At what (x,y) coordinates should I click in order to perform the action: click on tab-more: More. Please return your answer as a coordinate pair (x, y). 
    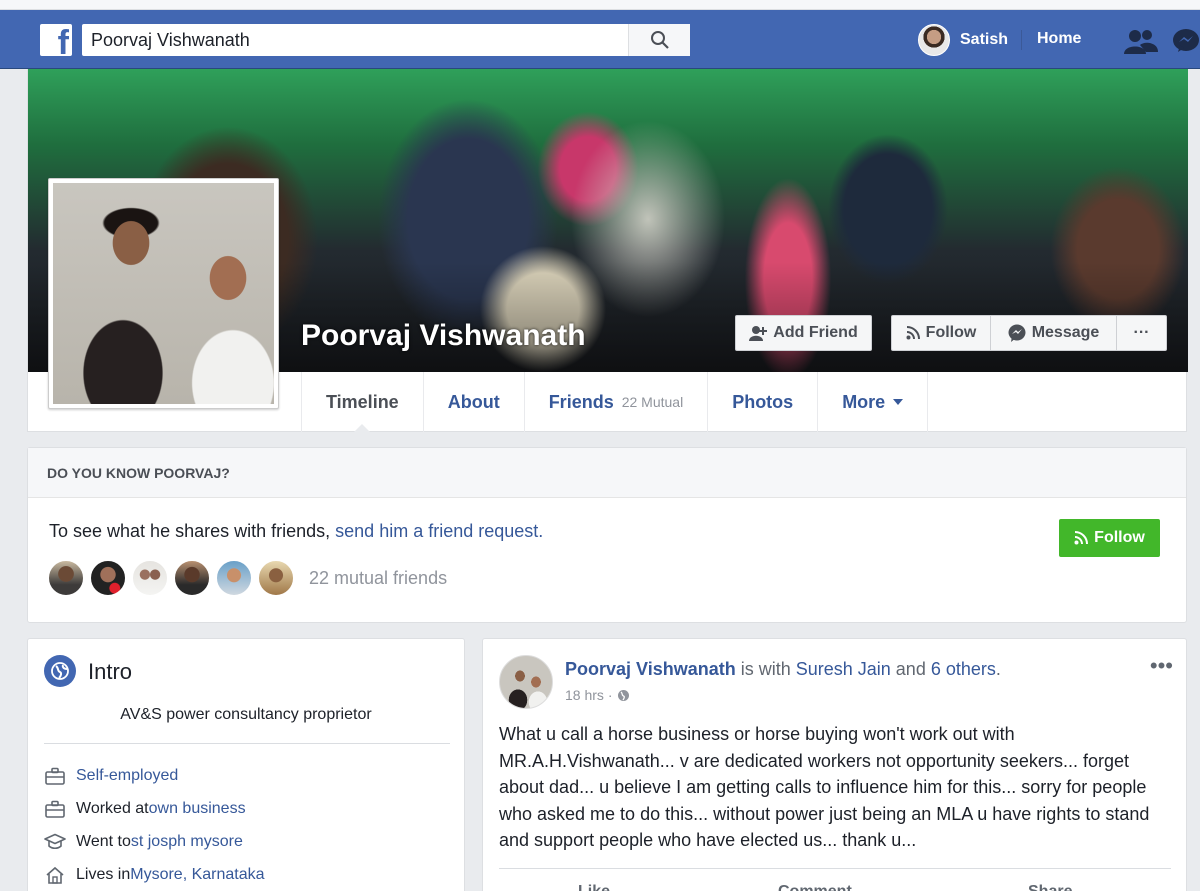
    Looking at the image, I should click on (872, 402).